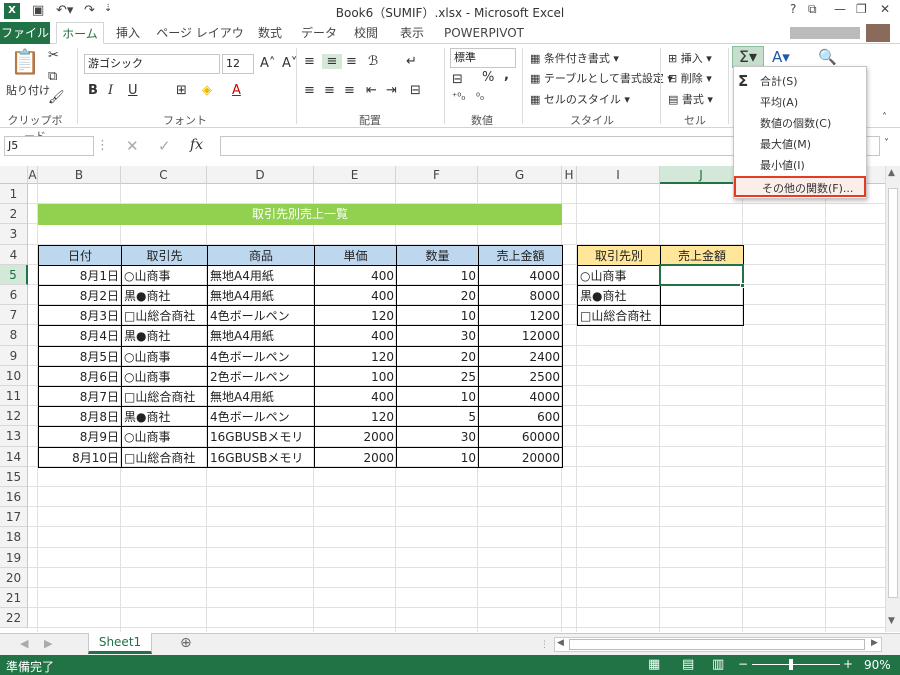 Image resolution: width=900 pixels, height=675 pixels. I want to click on zoom-in-icon: +, so click(848, 664).